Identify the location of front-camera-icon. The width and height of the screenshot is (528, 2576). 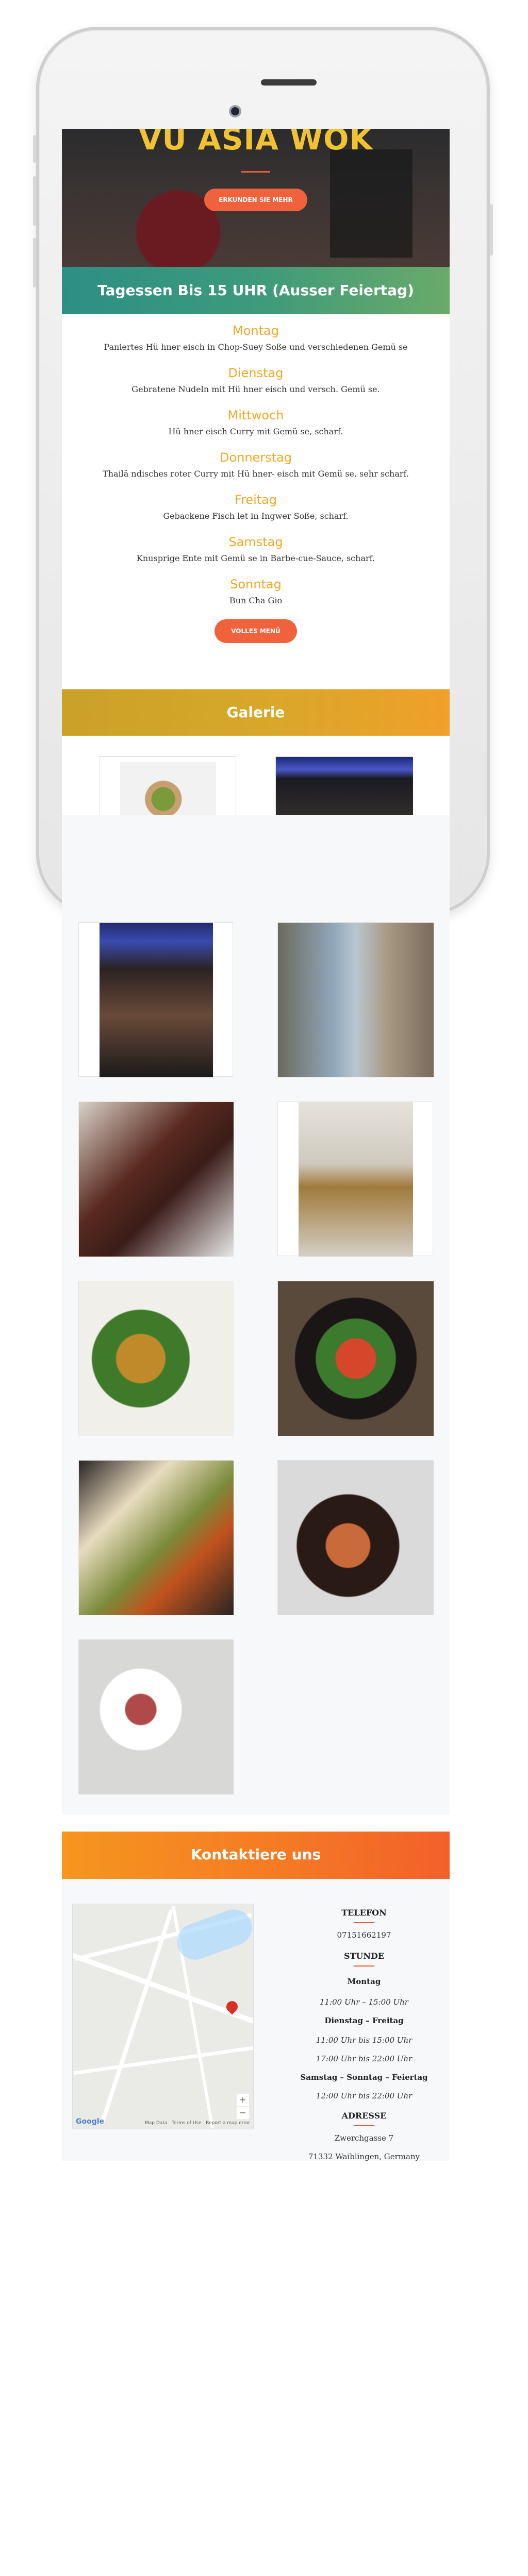
(235, 111).